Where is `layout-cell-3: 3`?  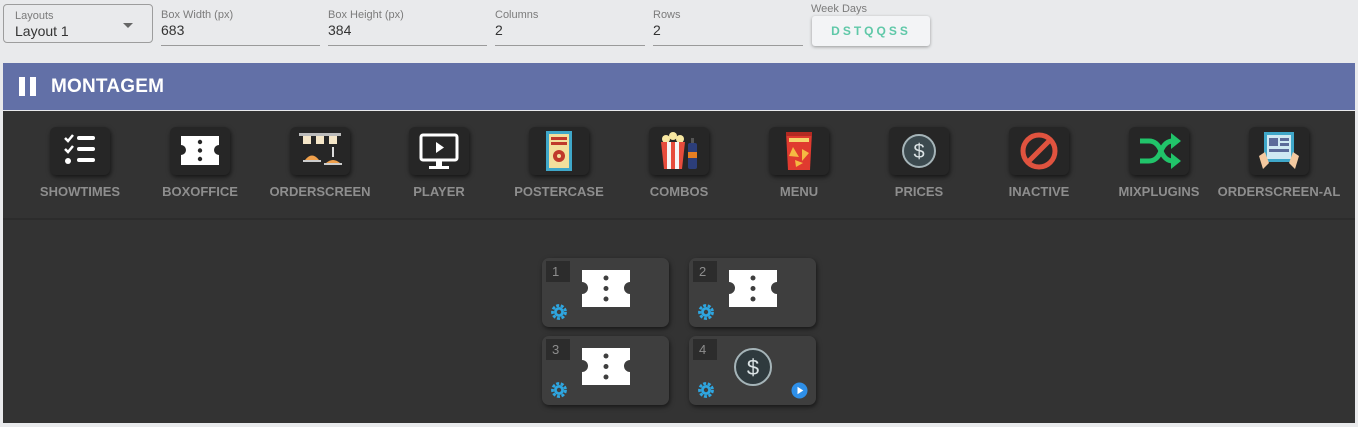
layout-cell-3: 3 is located at coordinates (605, 370).